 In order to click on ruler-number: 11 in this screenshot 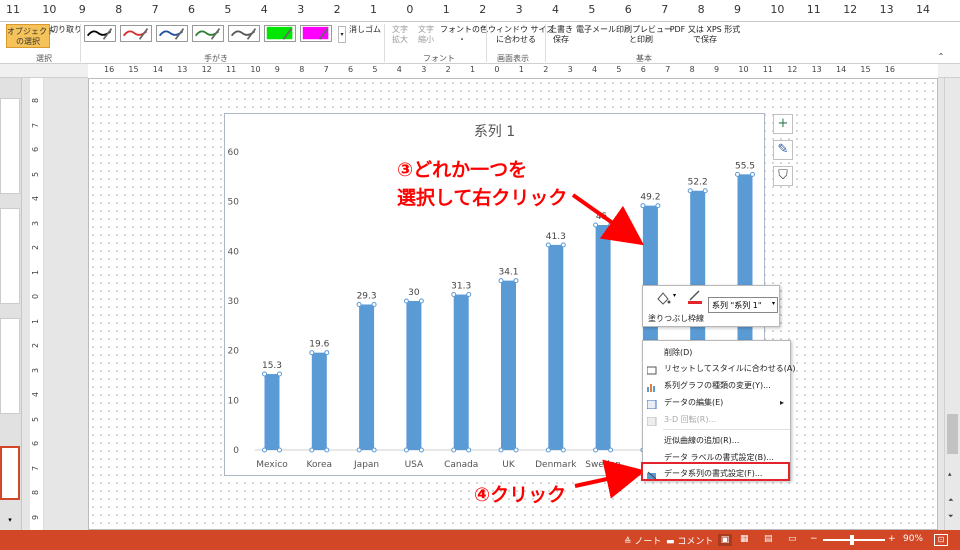, I will do `click(13, 9)`.